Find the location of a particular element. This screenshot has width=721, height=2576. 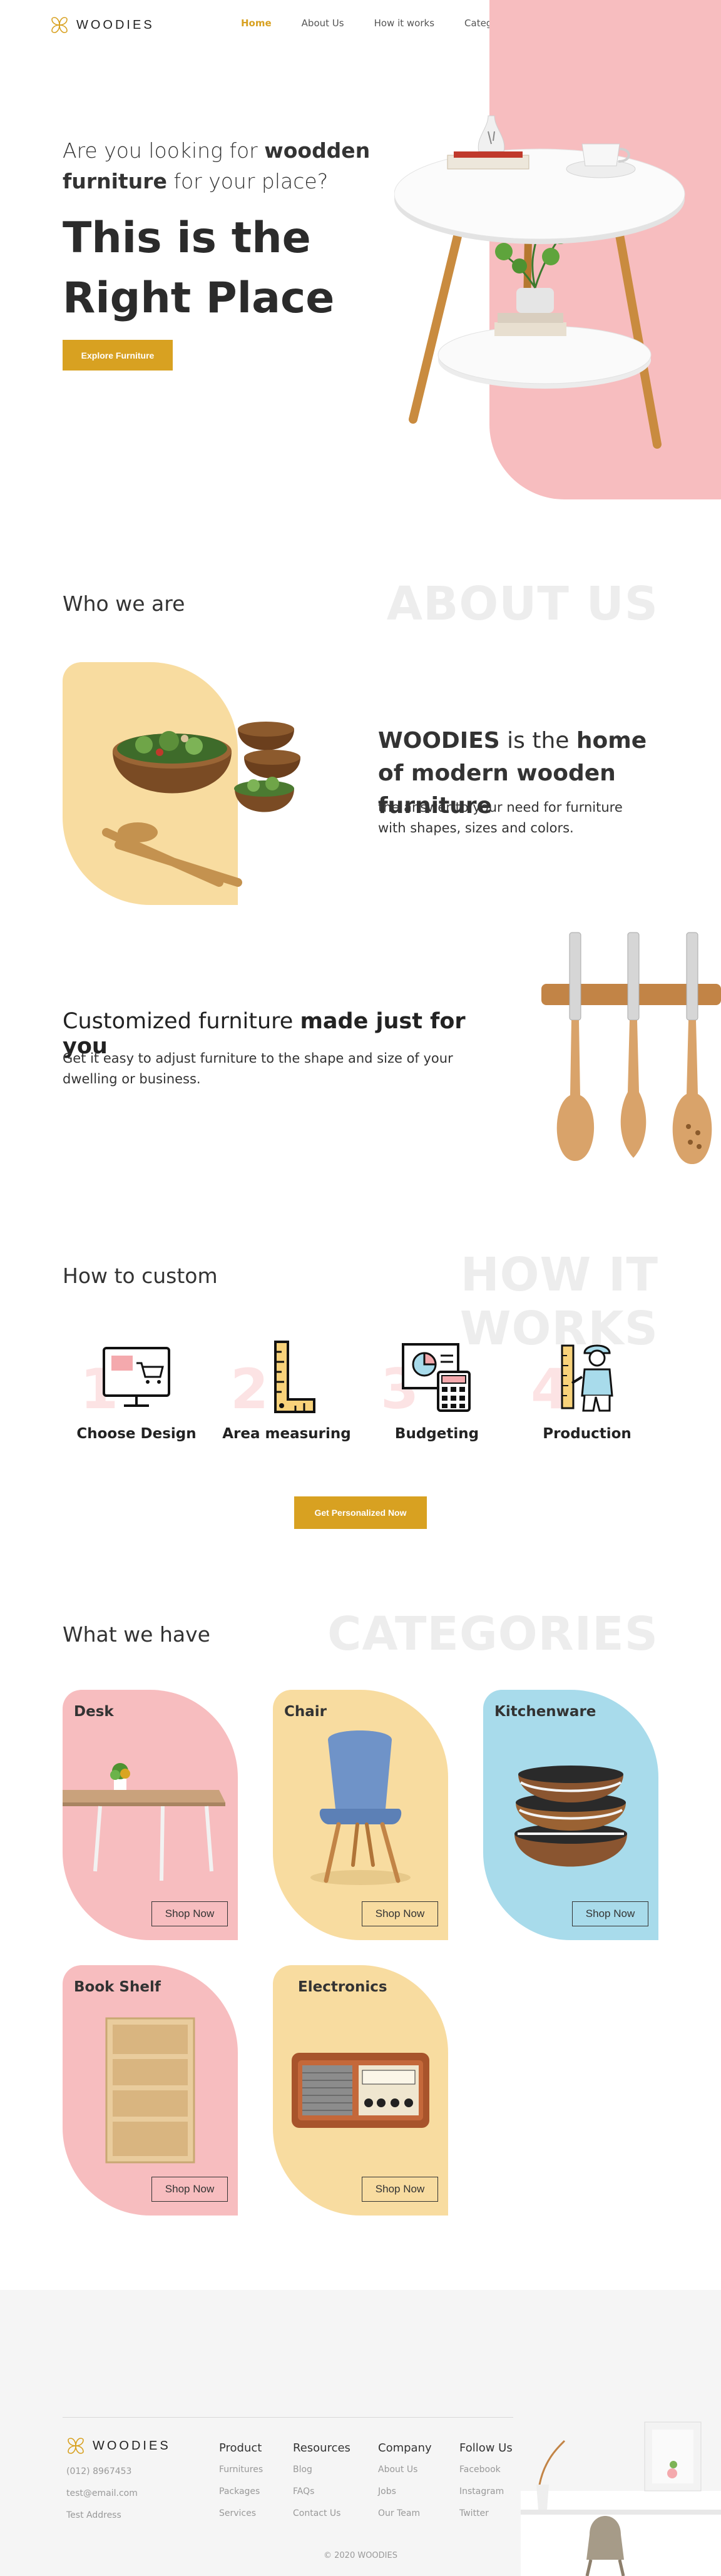

step-budgeting: 3 Budgeting is located at coordinates (437, 1390).